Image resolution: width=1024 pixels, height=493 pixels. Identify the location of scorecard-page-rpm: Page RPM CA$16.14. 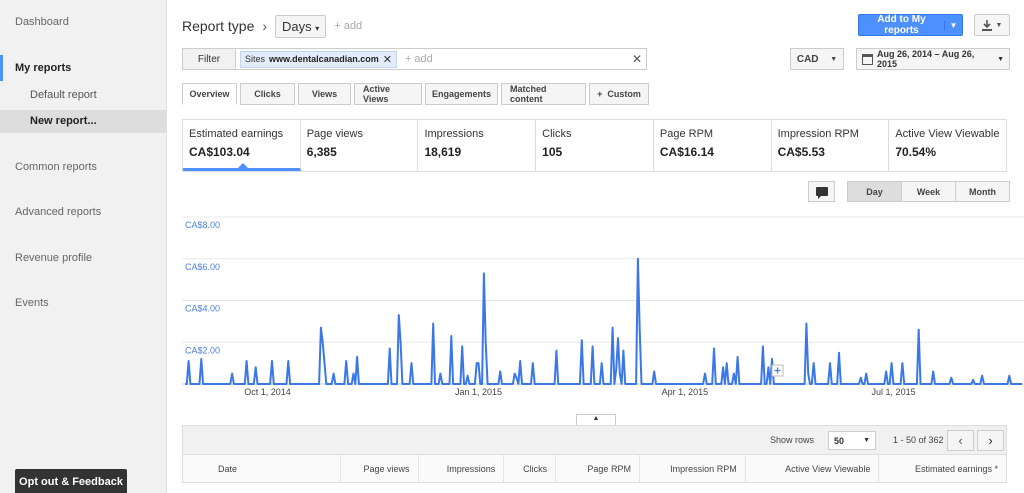
(713, 145).